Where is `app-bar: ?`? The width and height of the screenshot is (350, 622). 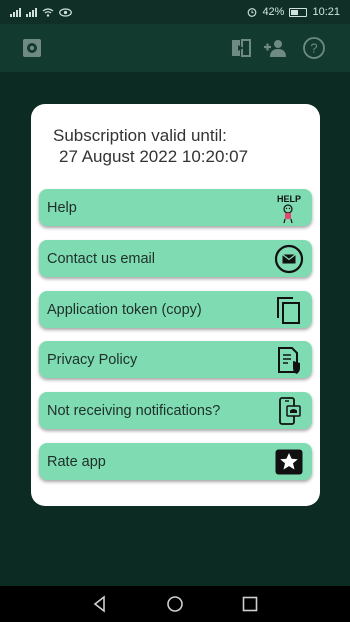
app-bar: ? is located at coordinates (175, 48).